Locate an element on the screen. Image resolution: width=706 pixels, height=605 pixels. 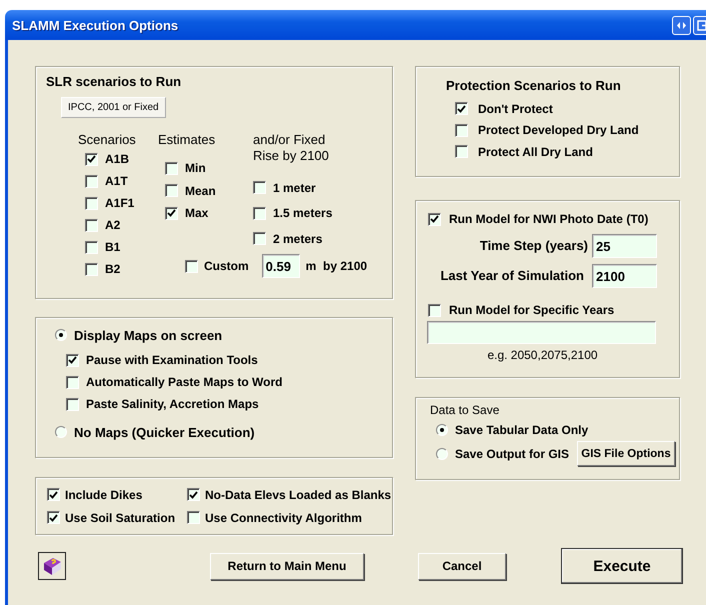
checkbox-label: A2 is located at coordinates (112, 225).